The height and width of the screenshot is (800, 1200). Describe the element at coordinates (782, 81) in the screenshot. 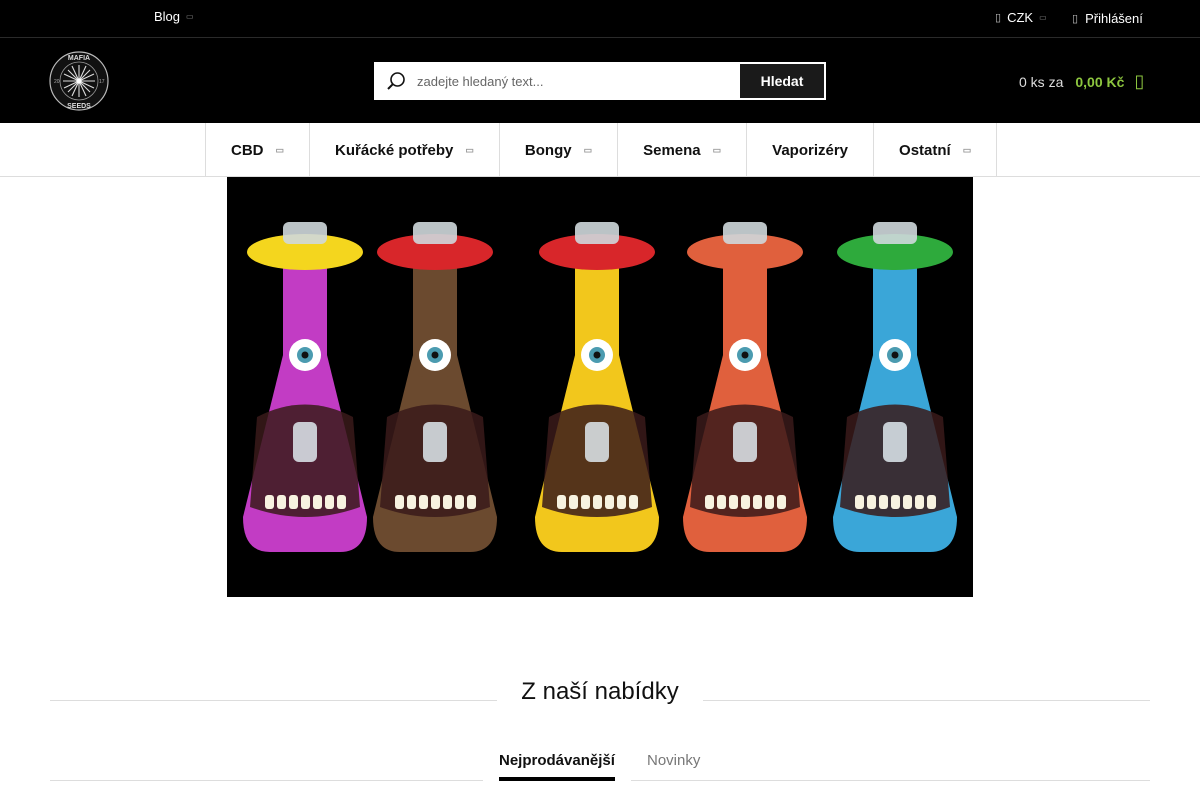

I see `search-button: Hledat` at that location.